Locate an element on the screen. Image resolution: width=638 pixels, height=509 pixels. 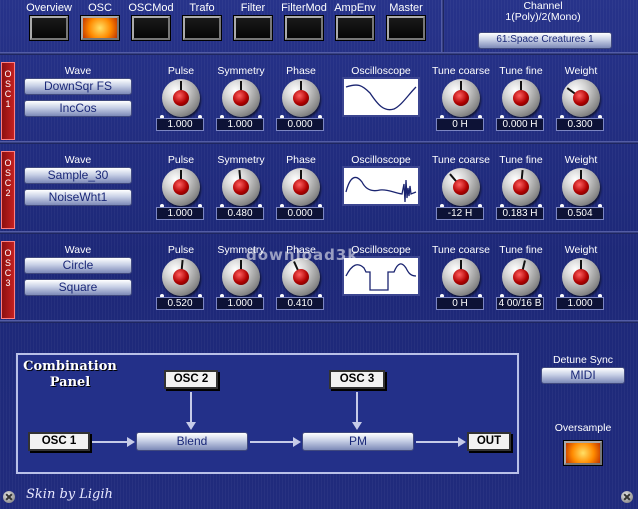
osc1-pulse-value: 1.000 is located at coordinates (180, 124).